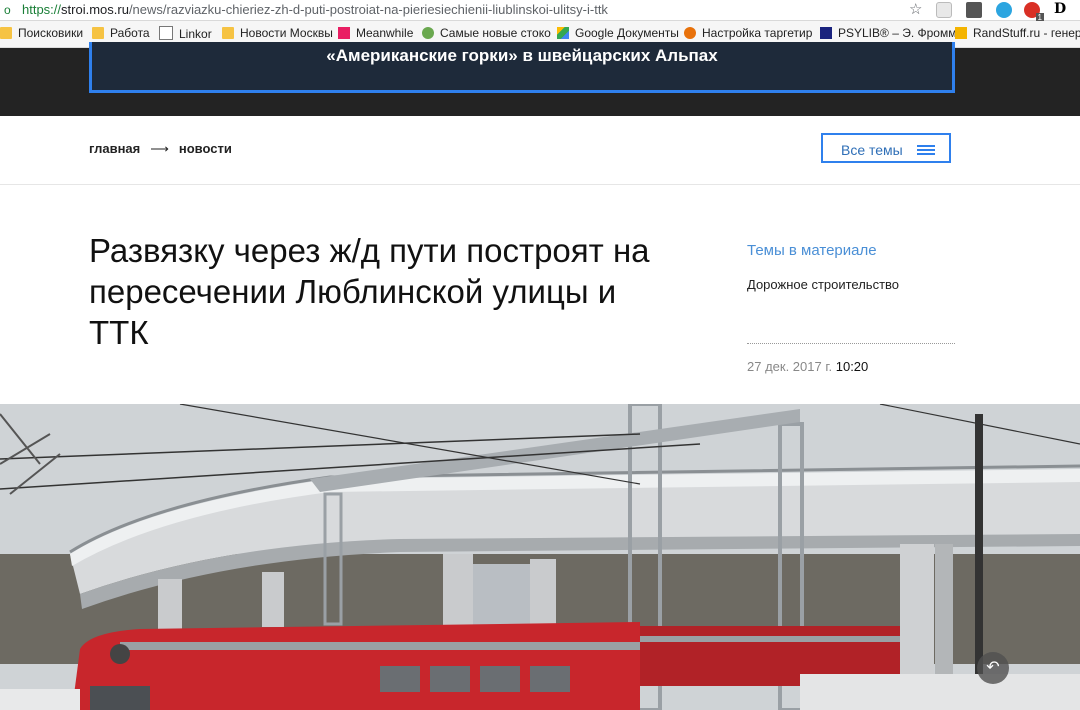 The height and width of the screenshot is (710, 1080). Describe the element at coordinates (195, 34) in the screenshot. I see `bookmark-label: Linkor` at that location.